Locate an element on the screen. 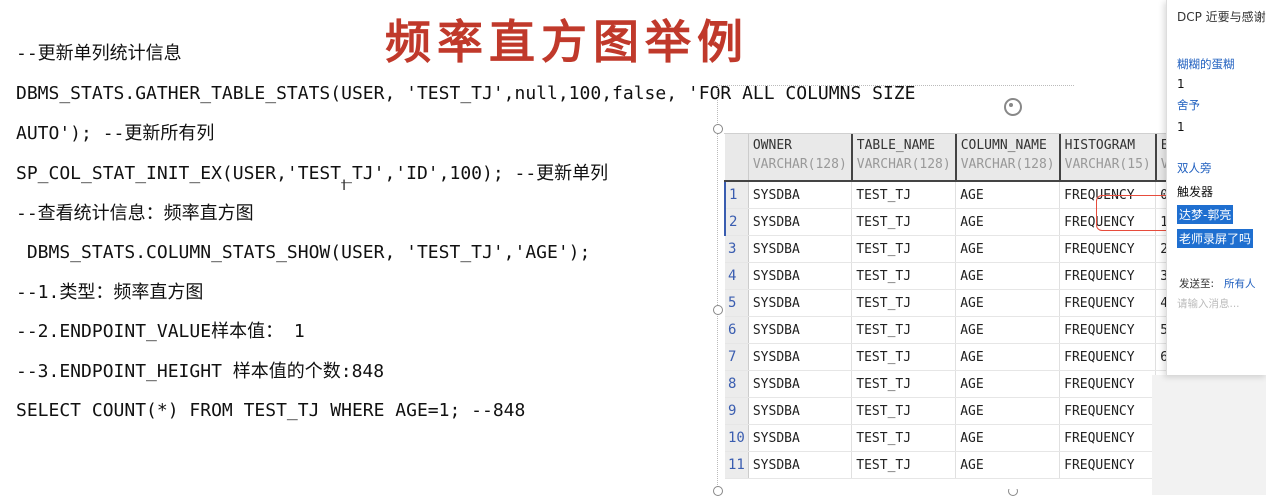  row-number: 4 is located at coordinates (737, 276).